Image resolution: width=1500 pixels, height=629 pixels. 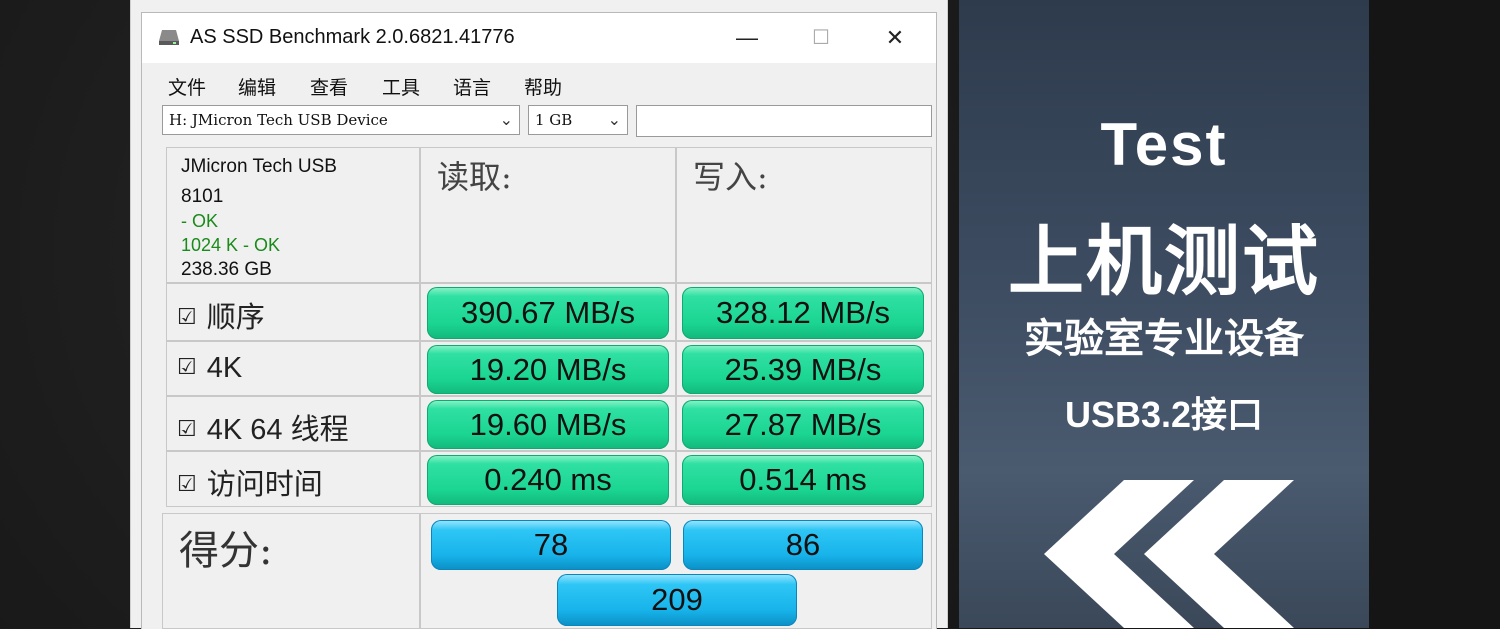 I want to click on menu-help: 帮助, so click(x=543, y=86).